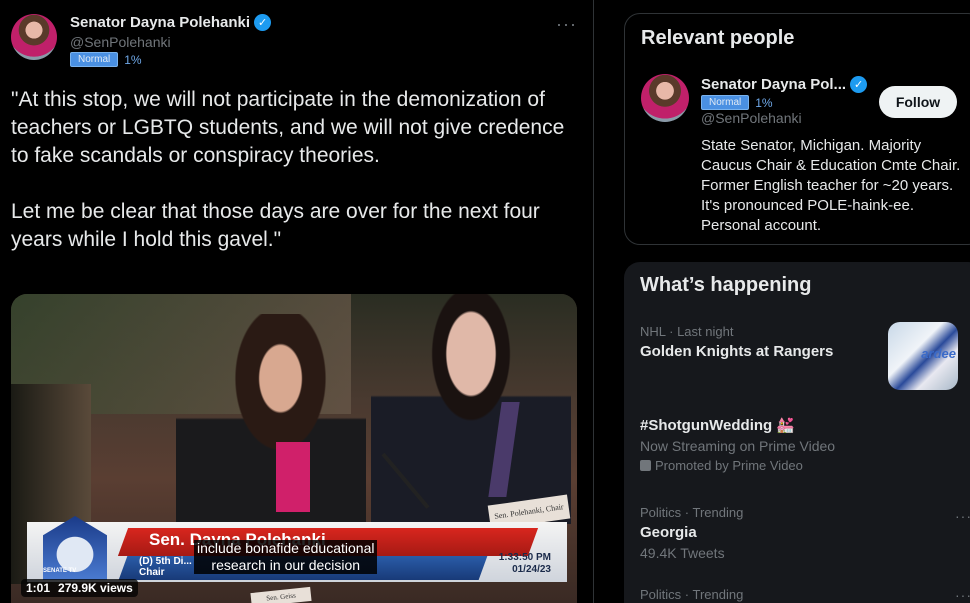 This screenshot has width=970, height=603. I want to click on trend-subtitle: 49.4K Tweets, so click(682, 553).